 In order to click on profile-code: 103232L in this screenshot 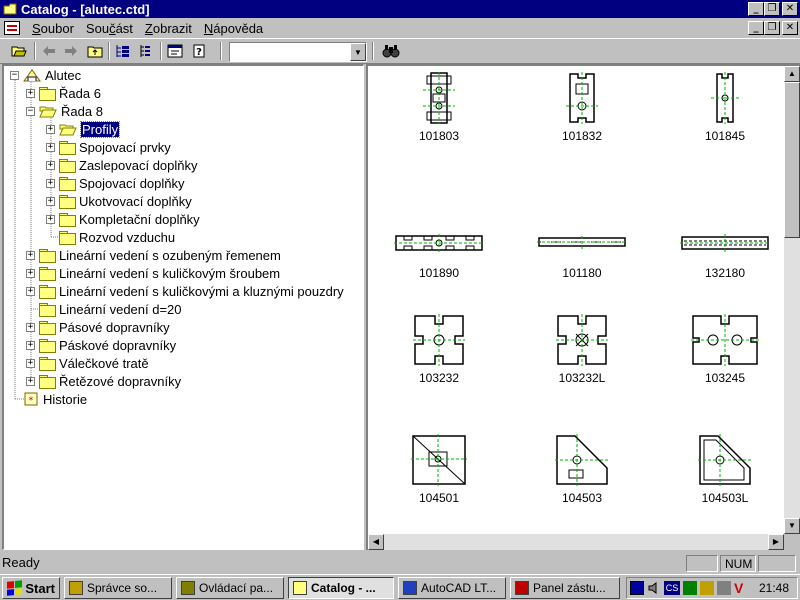, I will do `click(582, 378)`.